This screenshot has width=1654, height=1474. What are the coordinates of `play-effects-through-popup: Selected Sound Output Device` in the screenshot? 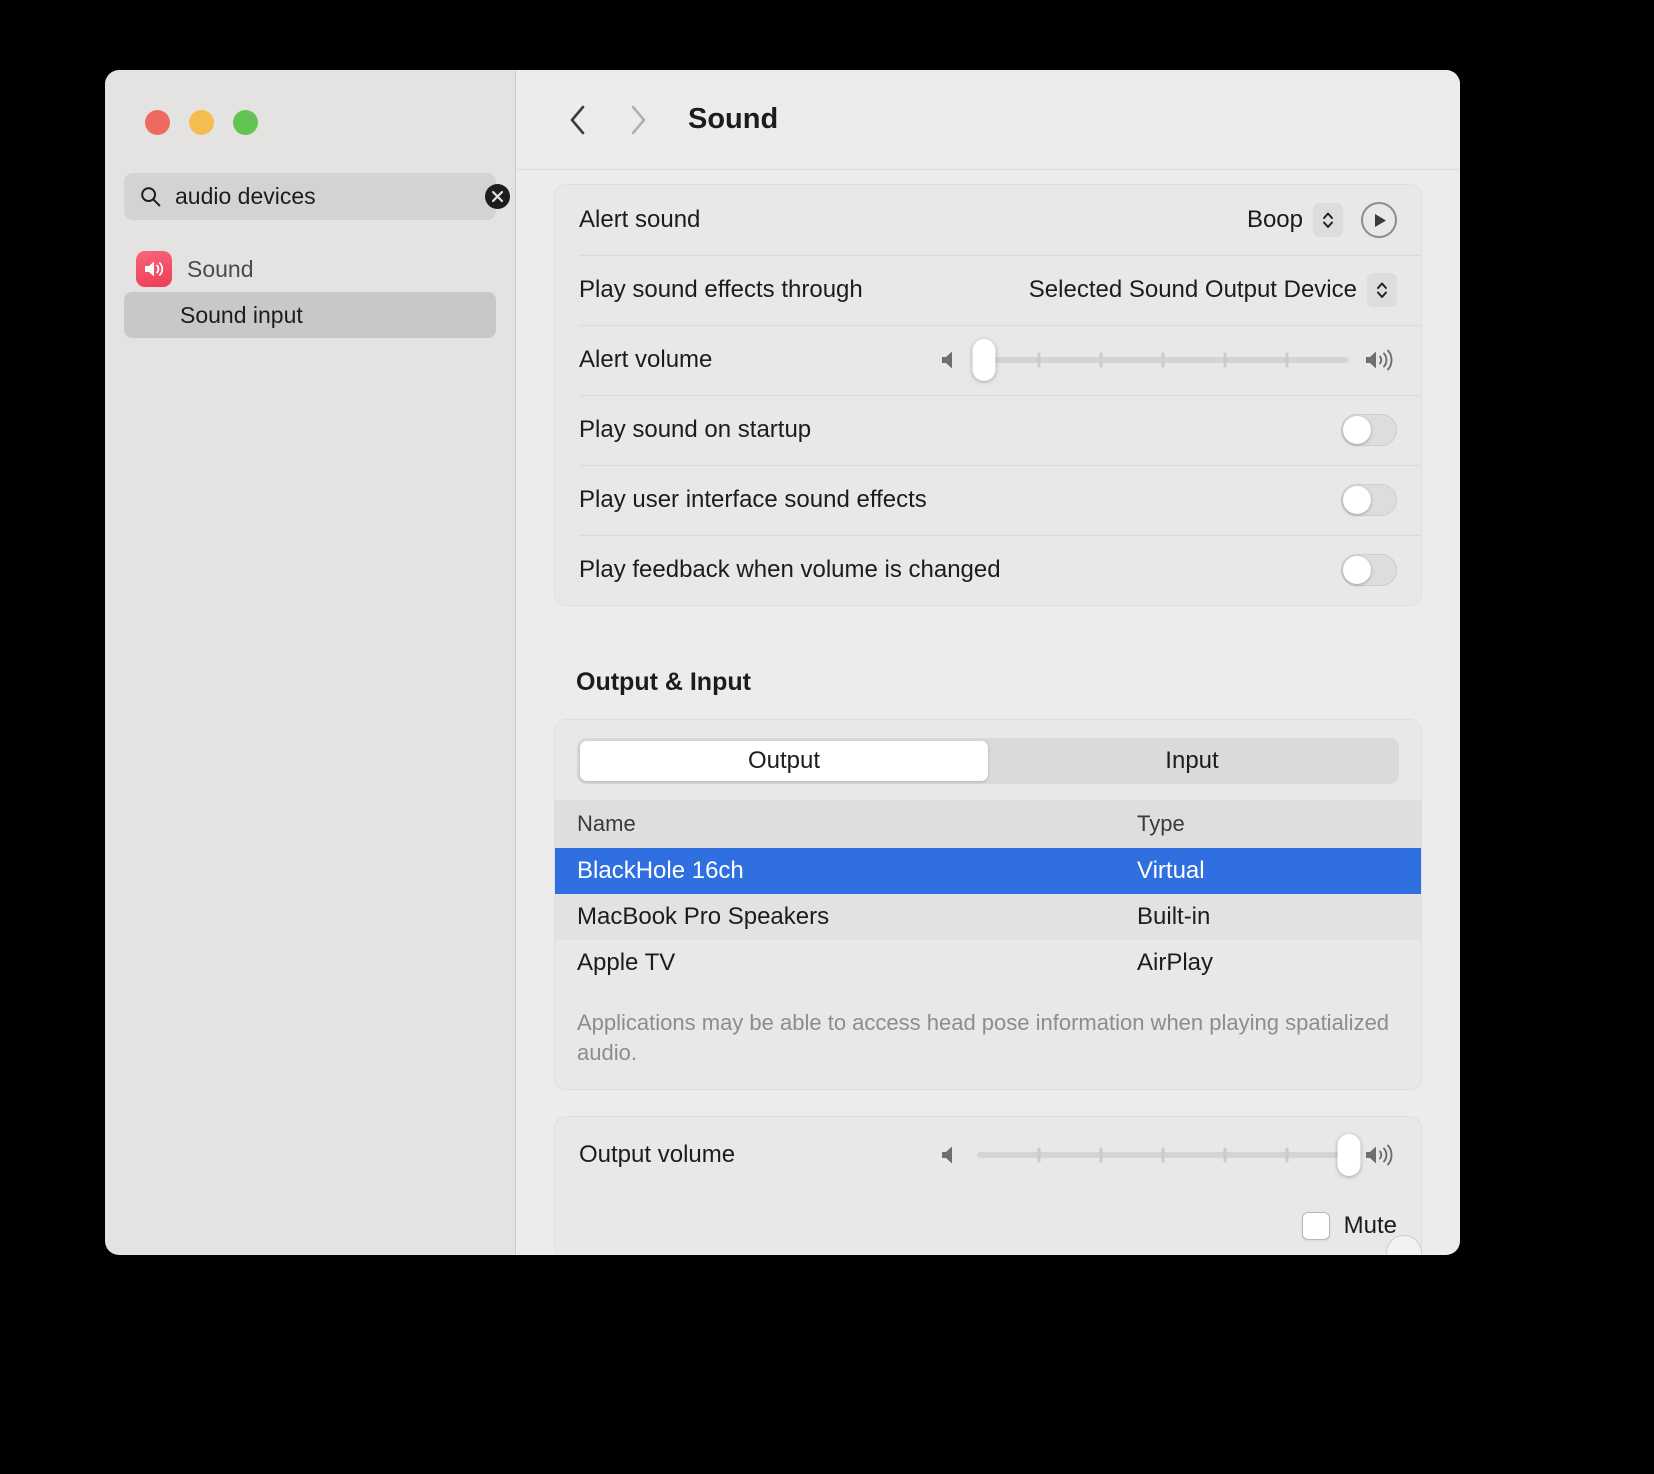 It's located at (1213, 290).